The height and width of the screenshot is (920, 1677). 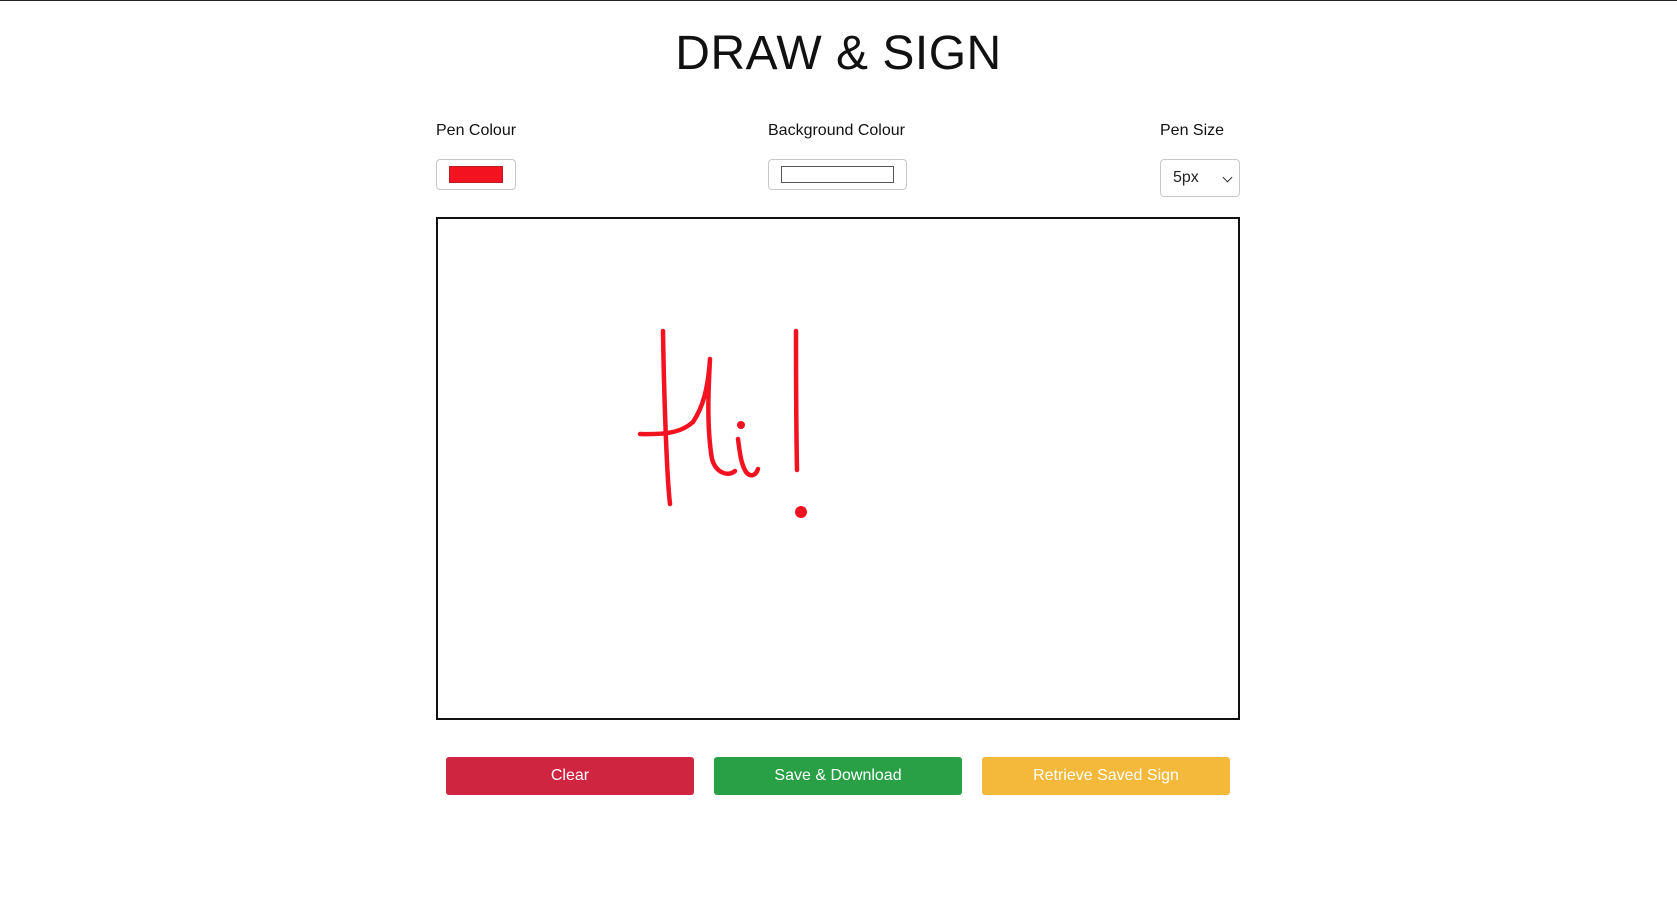 I want to click on pen-colour-label: Pen Colour, so click(x=476, y=130).